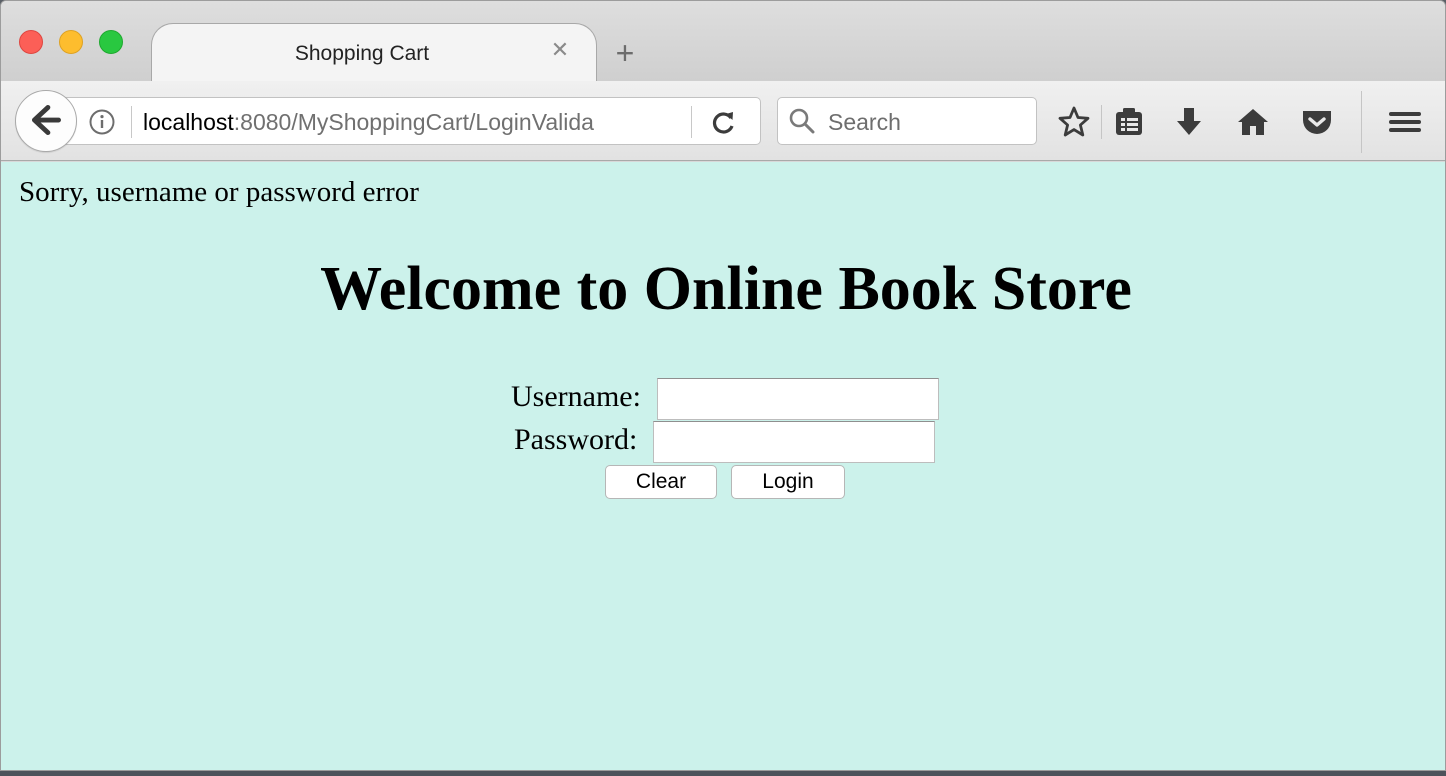 This screenshot has width=1446, height=776. What do you see at coordinates (1253, 122) in the screenshot?
I see `home-icon` at bounding box center [1253, 122].